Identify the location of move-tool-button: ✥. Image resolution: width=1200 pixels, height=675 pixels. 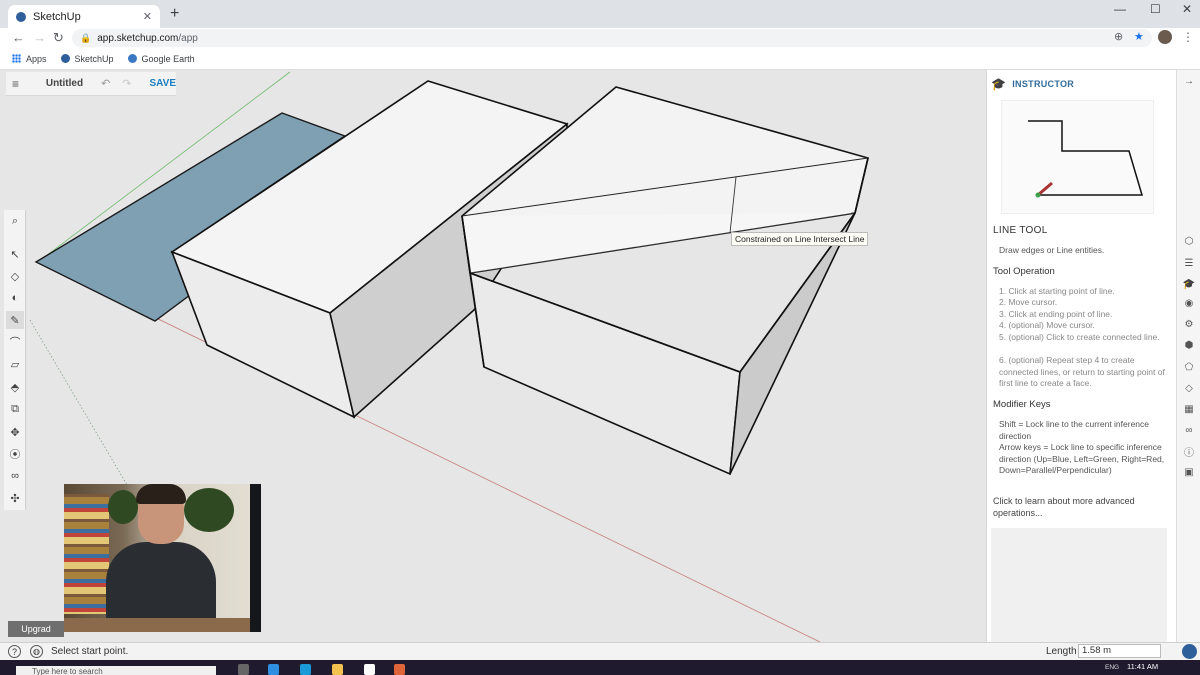
(15, 432).